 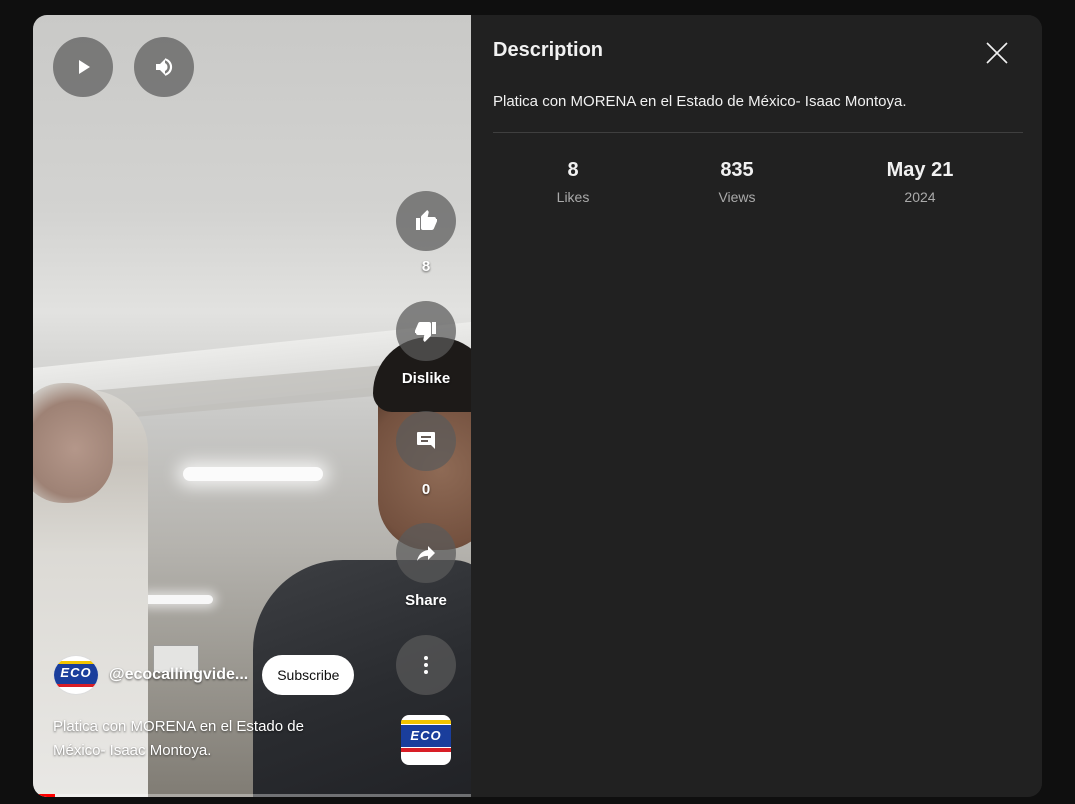 I want to click on scene-person-left-head, so click(x=73, y=443).